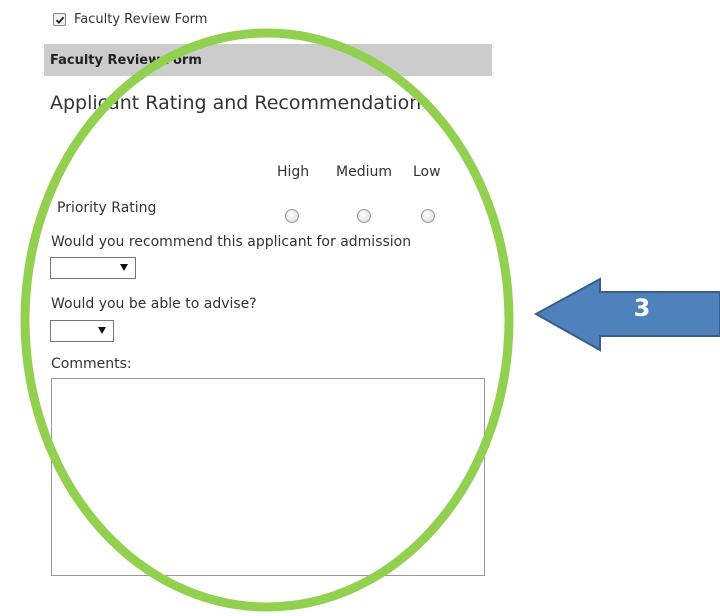 The height and width of the screenshot is (616, 720). Describe the element at coordinates (428, 216) in the screenshot. I see `radio-low` at that location.